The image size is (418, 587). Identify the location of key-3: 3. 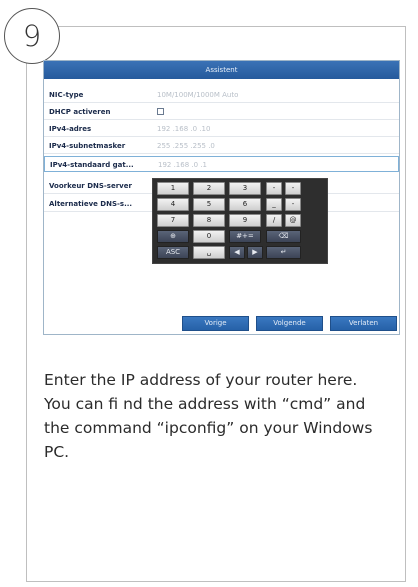
(245, 188).